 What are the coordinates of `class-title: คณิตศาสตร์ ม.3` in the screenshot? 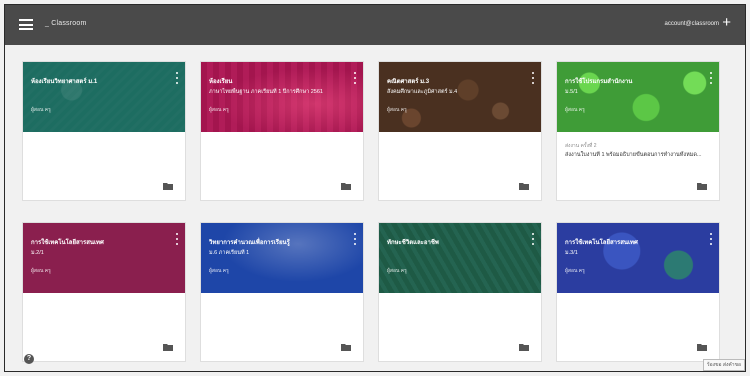 It's located at (455, 81).